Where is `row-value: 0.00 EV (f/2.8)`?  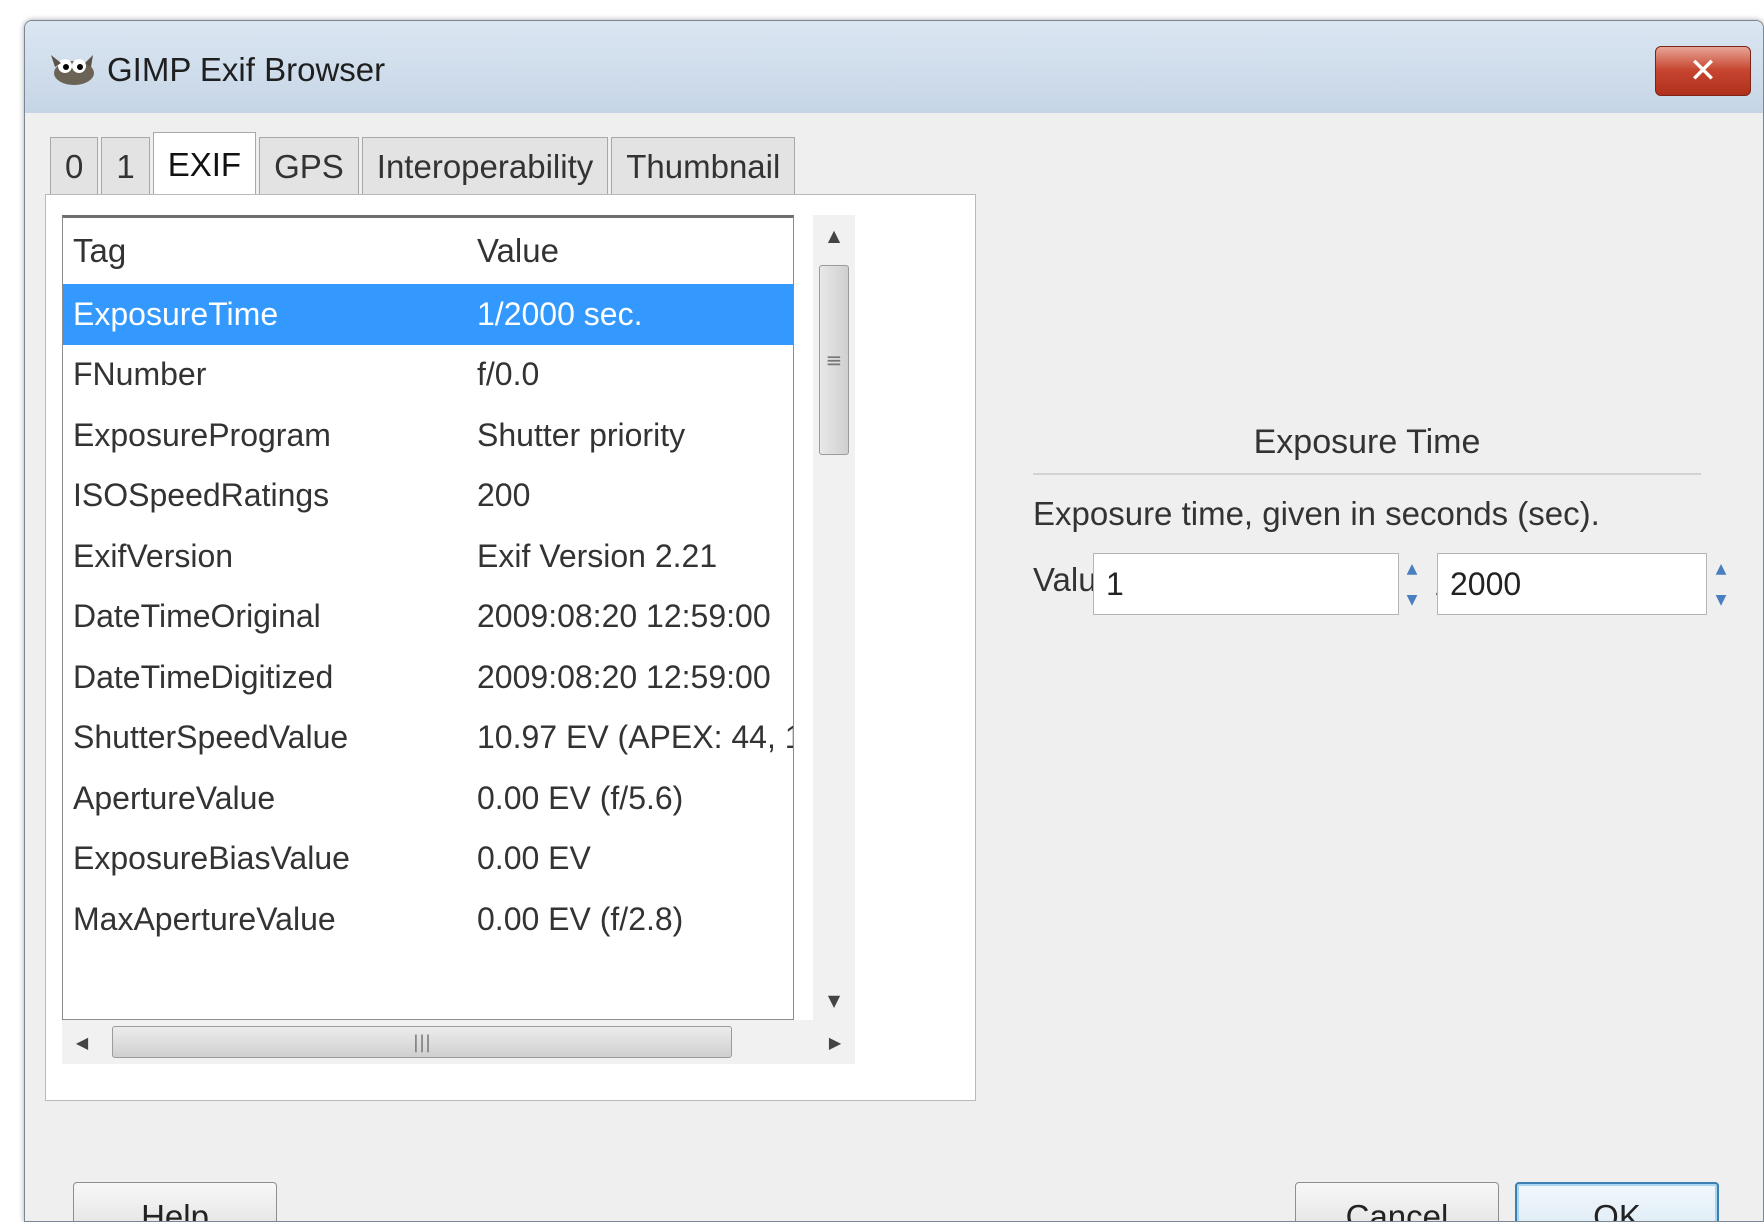
row-value: 0.00 EV (f/2.8) is located at coordinates (580, 918).